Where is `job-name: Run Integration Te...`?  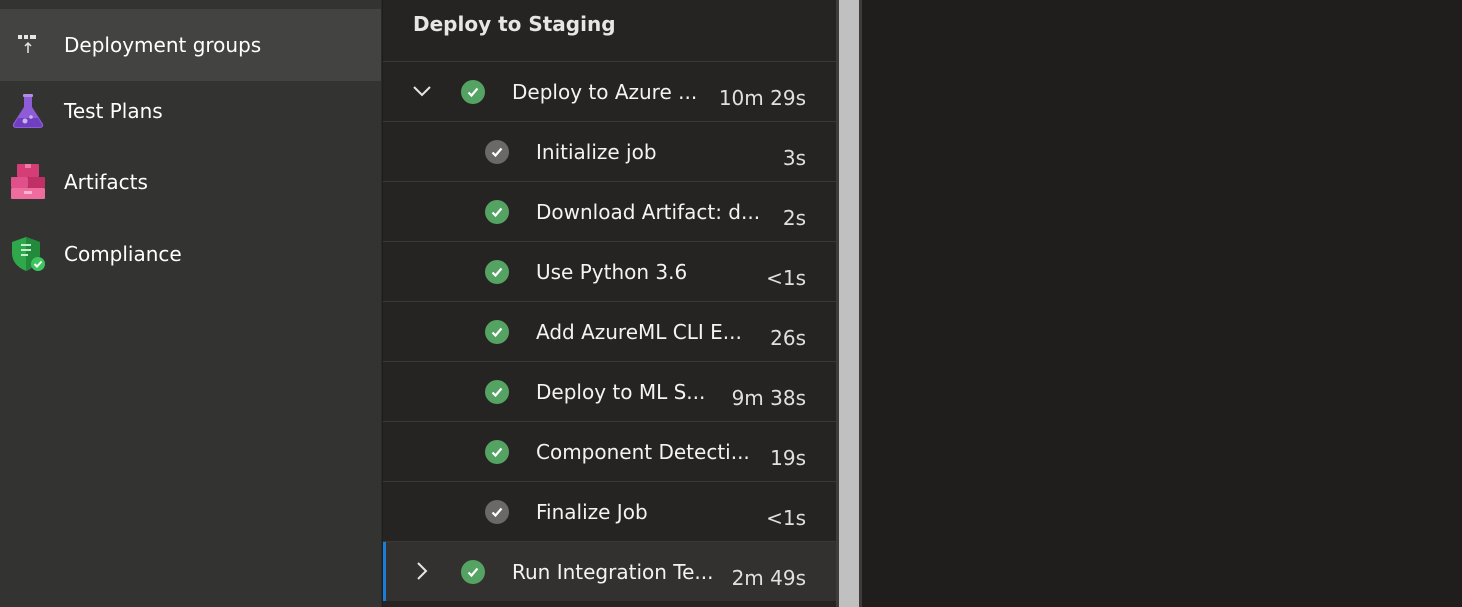 job-name: Run Integration Te... is located at coordinates (613, 572).